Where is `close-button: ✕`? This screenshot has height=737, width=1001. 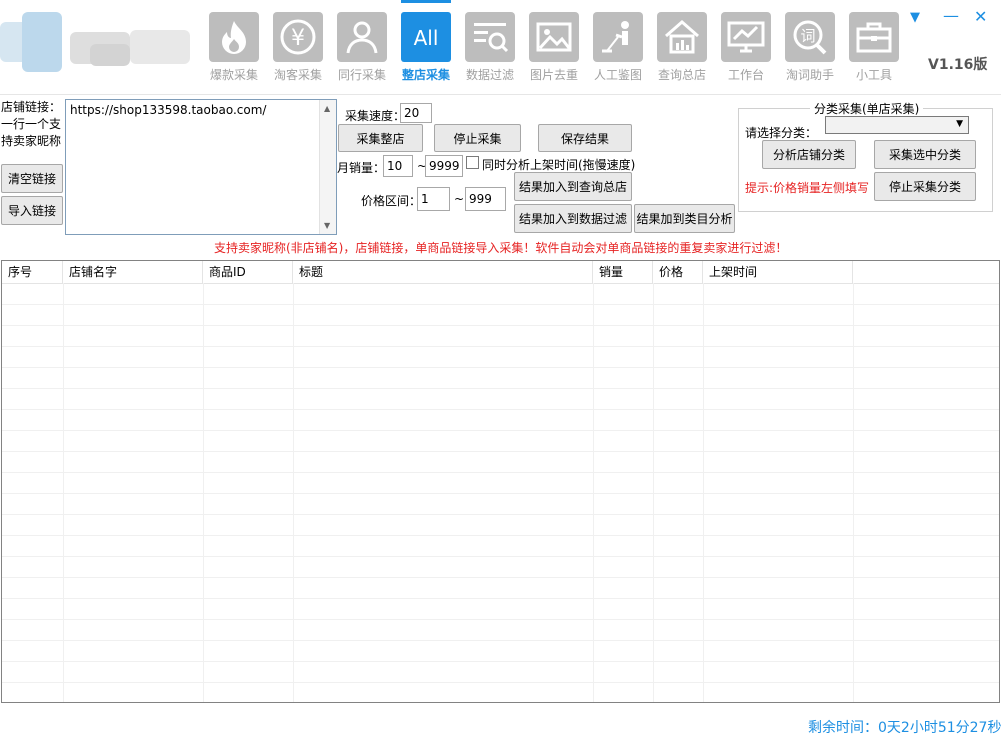 close-button: ✕ is located at coordinates (980, 16).